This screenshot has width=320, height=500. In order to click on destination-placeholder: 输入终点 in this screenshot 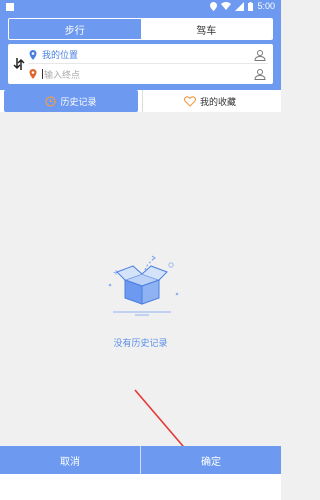, I will do `click(62, 74)`.